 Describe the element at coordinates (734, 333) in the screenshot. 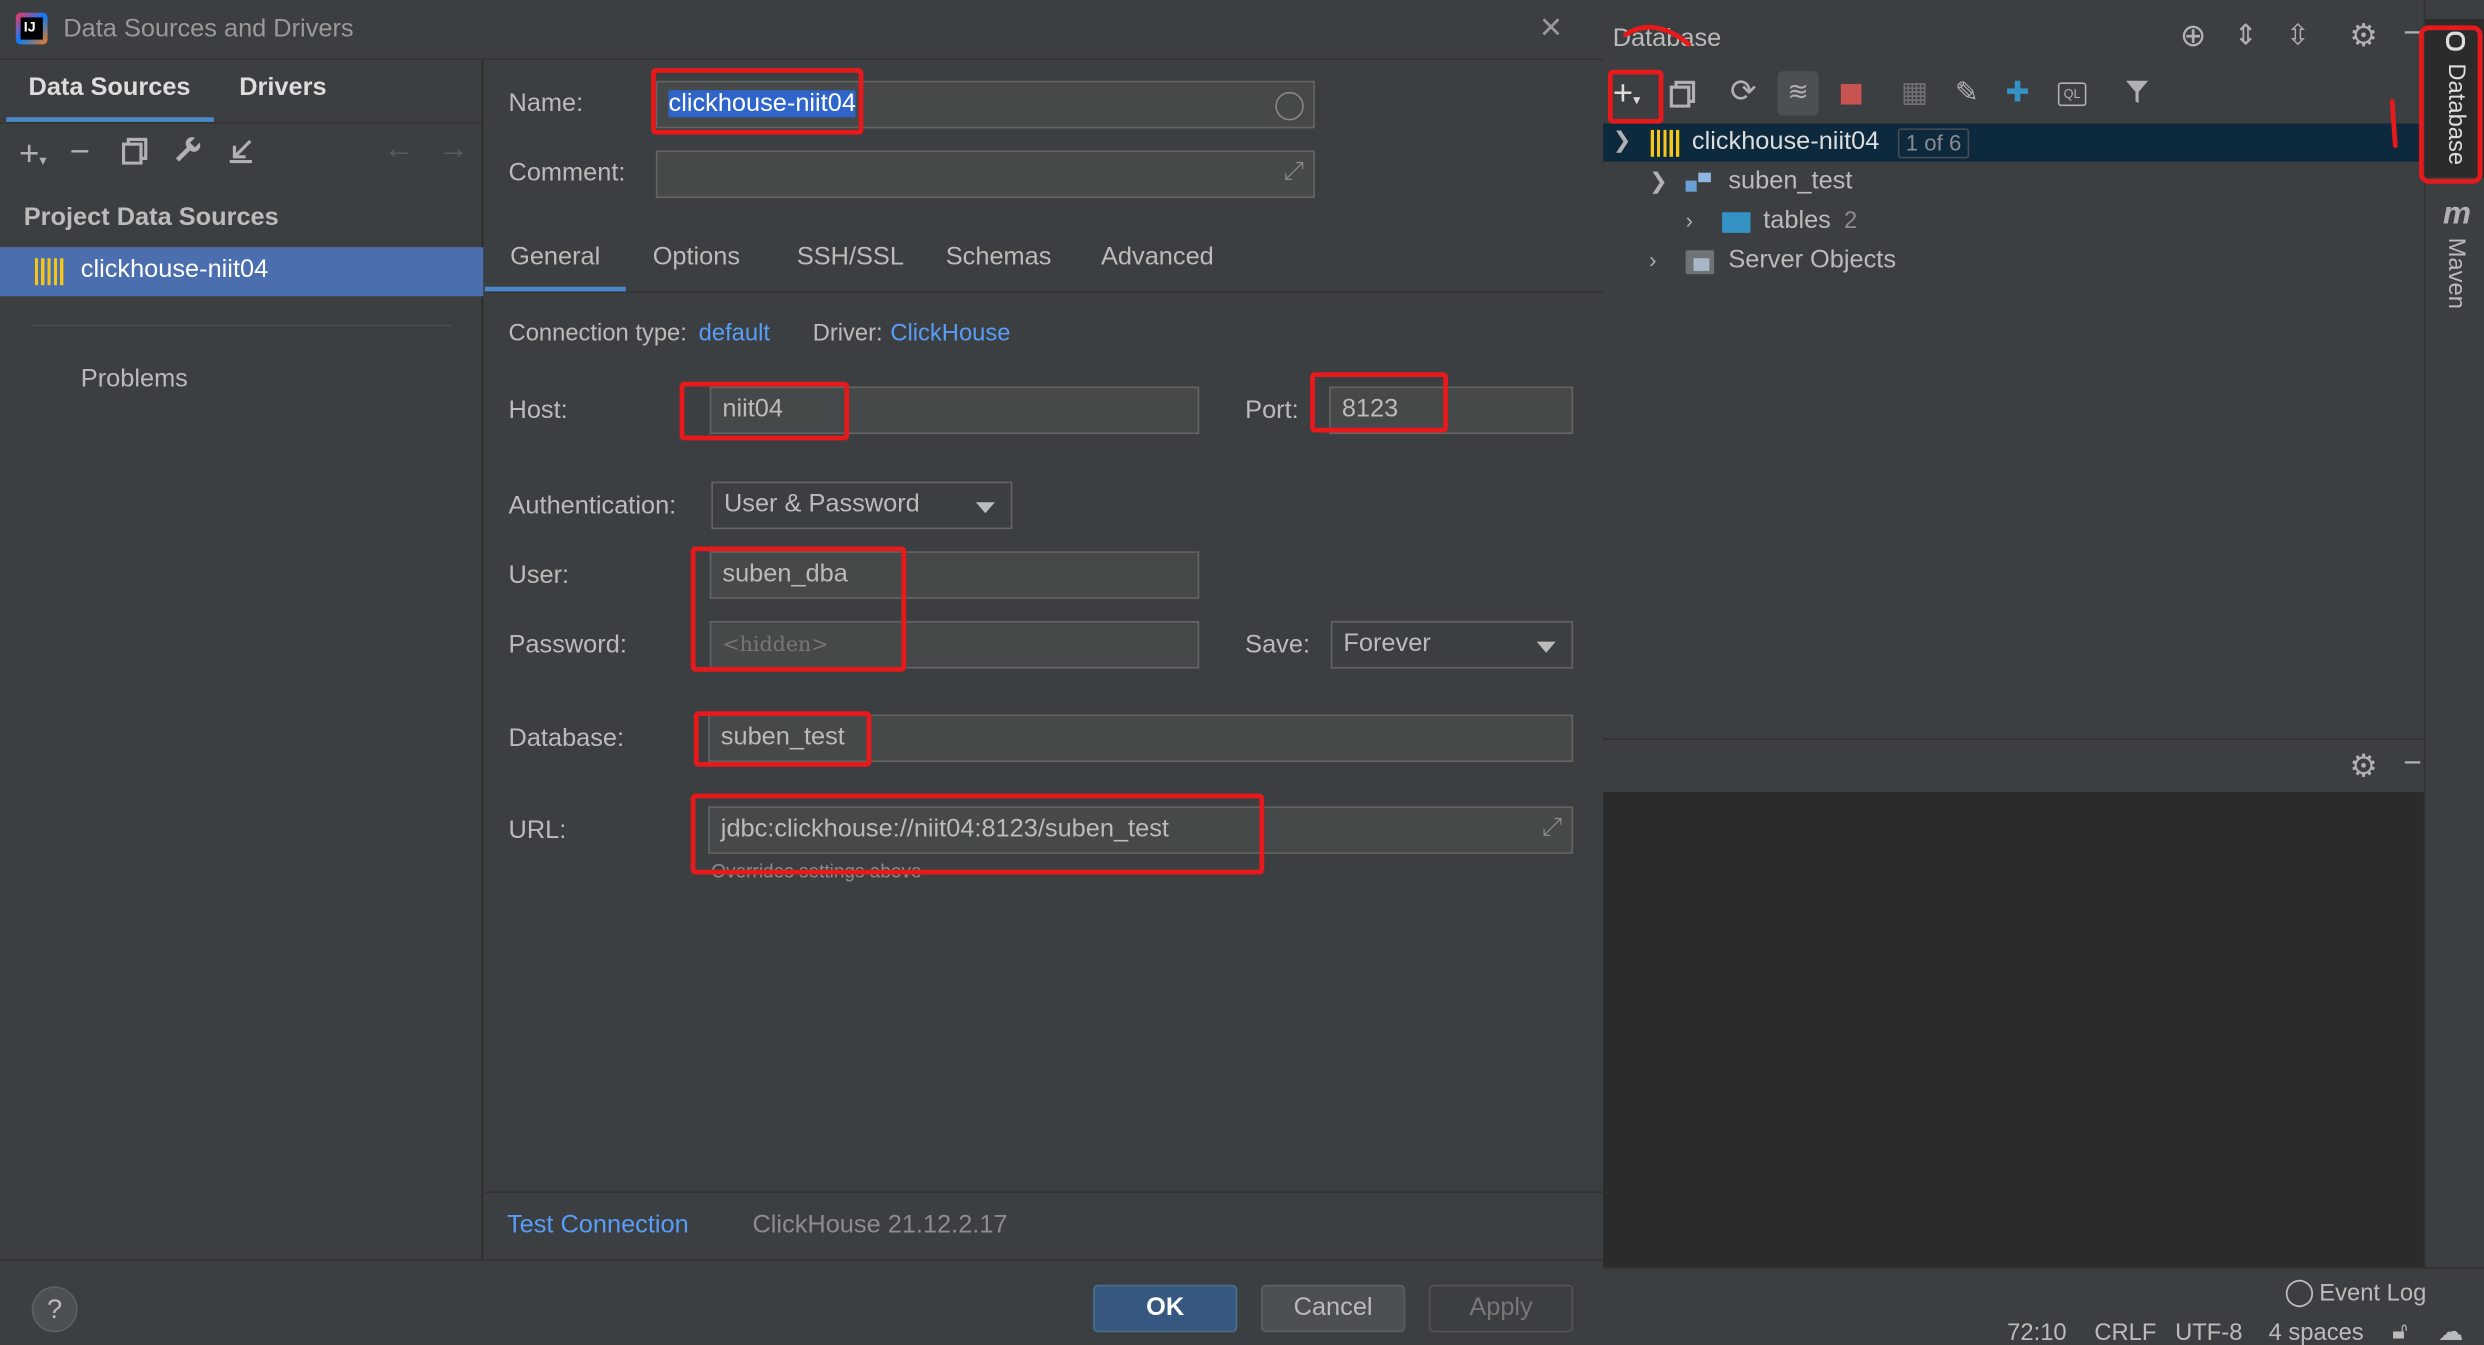

I see `connection-type-link: default` at that location.